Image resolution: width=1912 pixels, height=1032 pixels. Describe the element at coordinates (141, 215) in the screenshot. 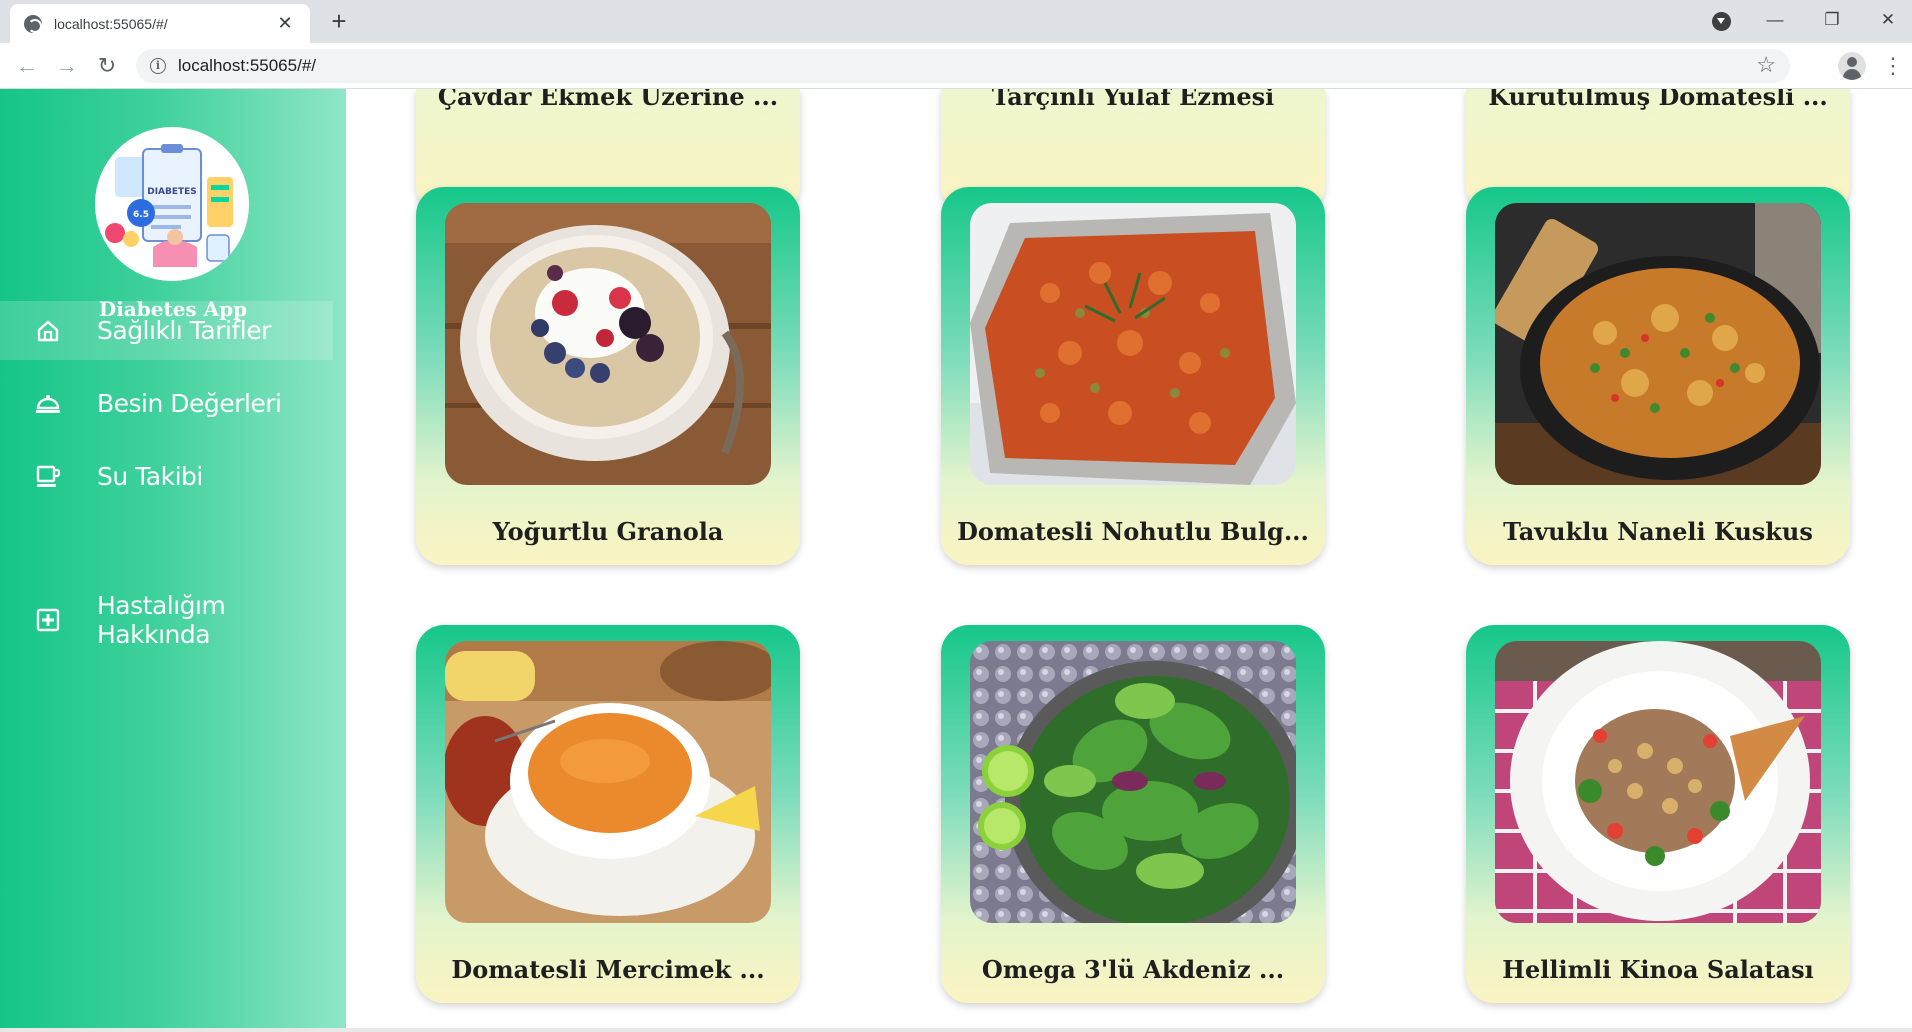

I see `logo-badge: 6.5` at that location.